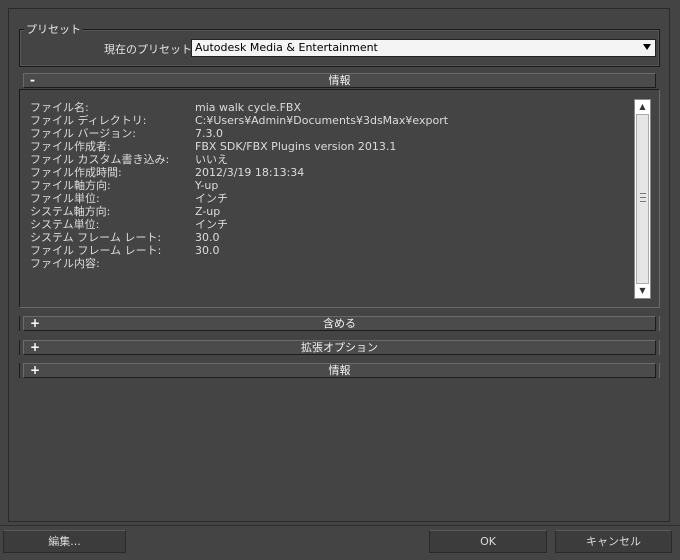 The height and width of the screenshot is (560, 680). I want to click on preset-dropdown-value: Autodesk Media & Entertainment, so click(286, 47).